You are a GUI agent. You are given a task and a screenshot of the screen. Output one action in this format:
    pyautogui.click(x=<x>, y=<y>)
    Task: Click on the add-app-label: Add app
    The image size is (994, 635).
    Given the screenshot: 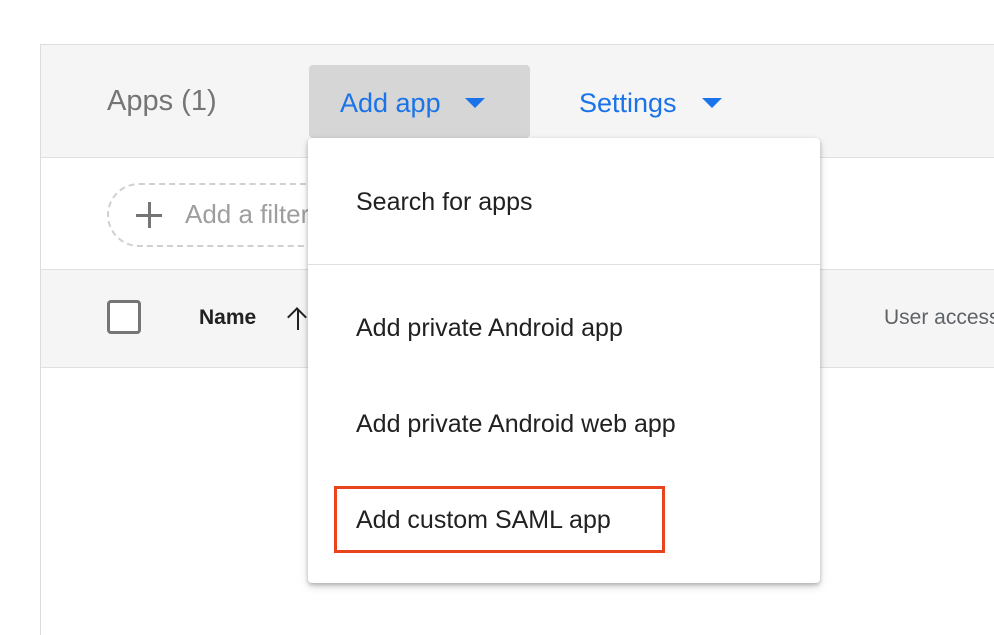 What is the action you would take?
    pyautogui.click(x=390, y=103)
    